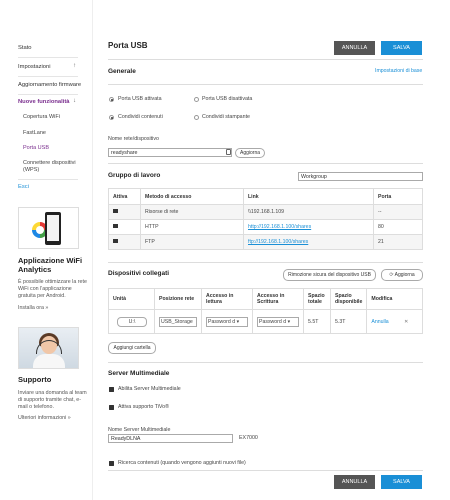 This screenshot has height=500, width=450. I want to click on read-access-select: Password d ▾, so click(227, 321).